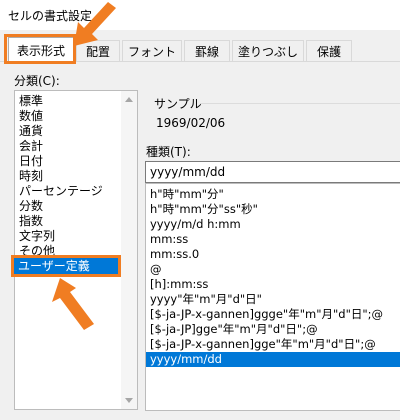 This screenshot has width=400, height=420. What do you see at coordinates (186, 359) in the screenshot?
I see `format-selected-label: yyyy/mm/dd` at bounding box center [186, 359].